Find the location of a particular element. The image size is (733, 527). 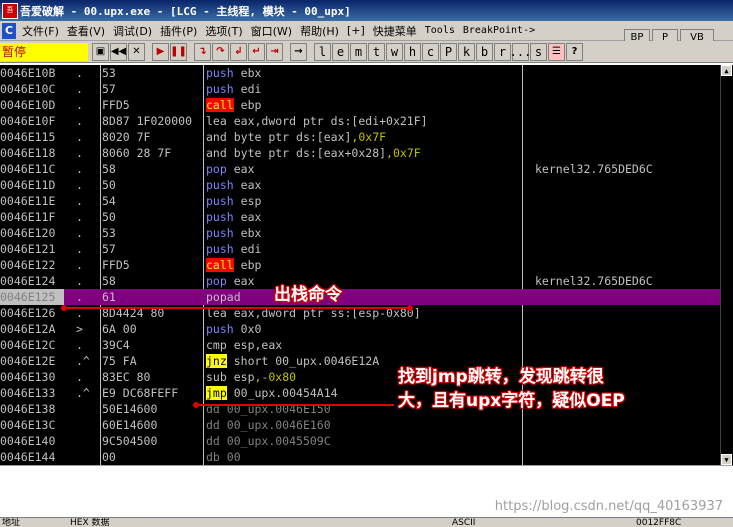

menu-tools: Tools is located at coordinates (440, 30).